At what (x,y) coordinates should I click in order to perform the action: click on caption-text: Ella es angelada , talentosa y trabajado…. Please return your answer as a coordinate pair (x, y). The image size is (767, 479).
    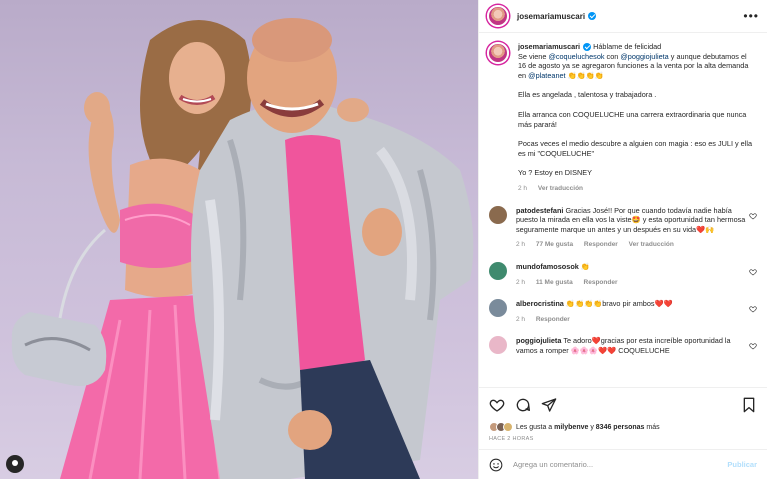
    Looking at the image, I should click on (587, 95).